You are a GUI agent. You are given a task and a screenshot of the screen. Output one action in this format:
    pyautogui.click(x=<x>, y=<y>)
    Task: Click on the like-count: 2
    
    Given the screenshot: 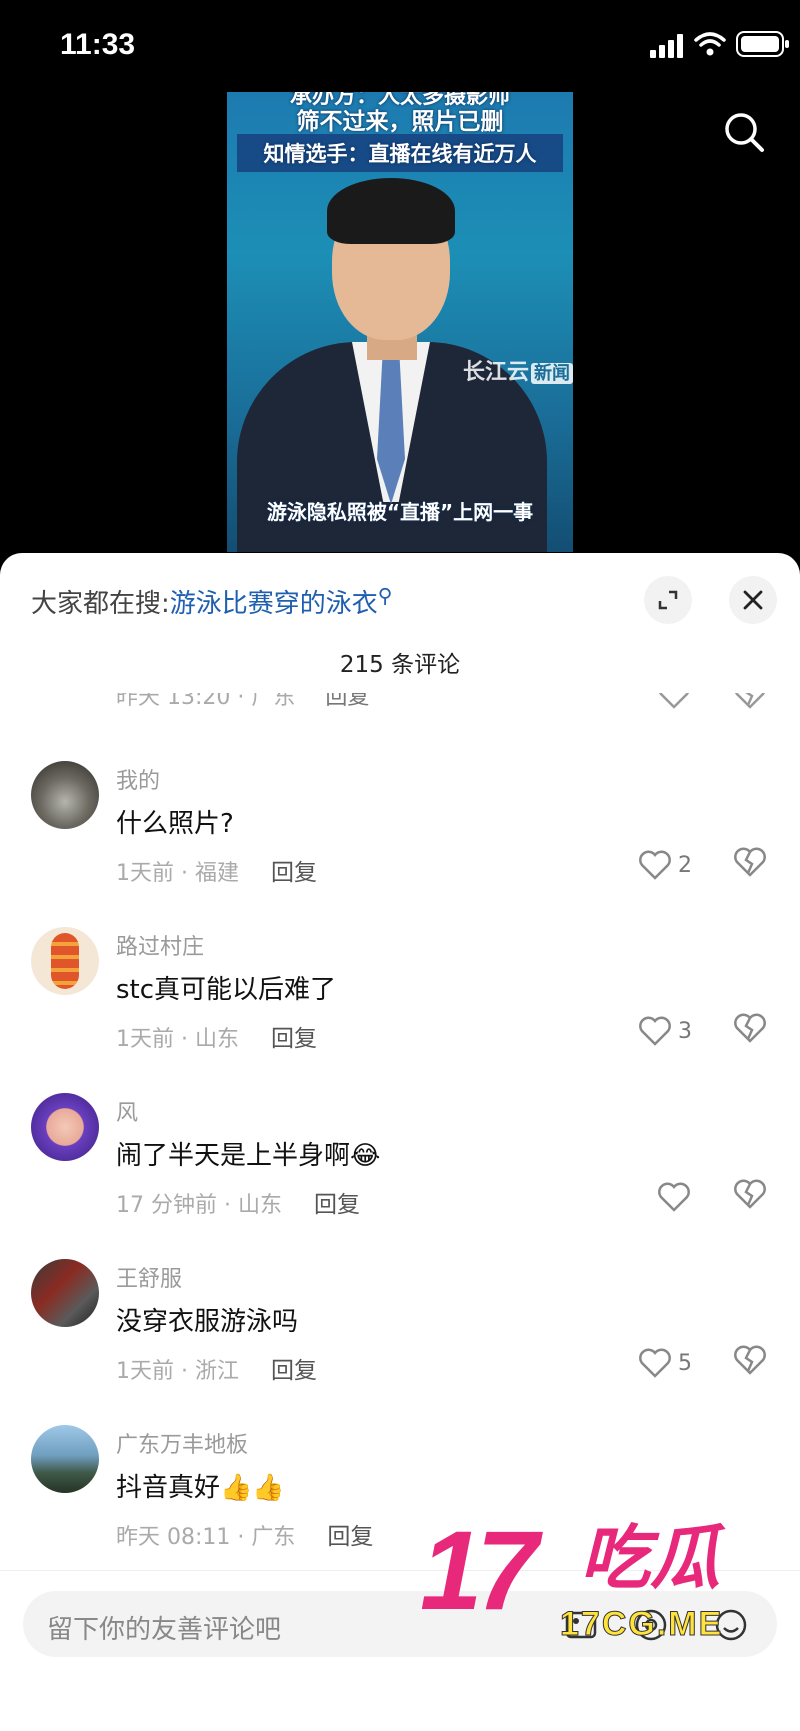 What is the action you would take?
    pyautogui.click(x=685, y=865)
    